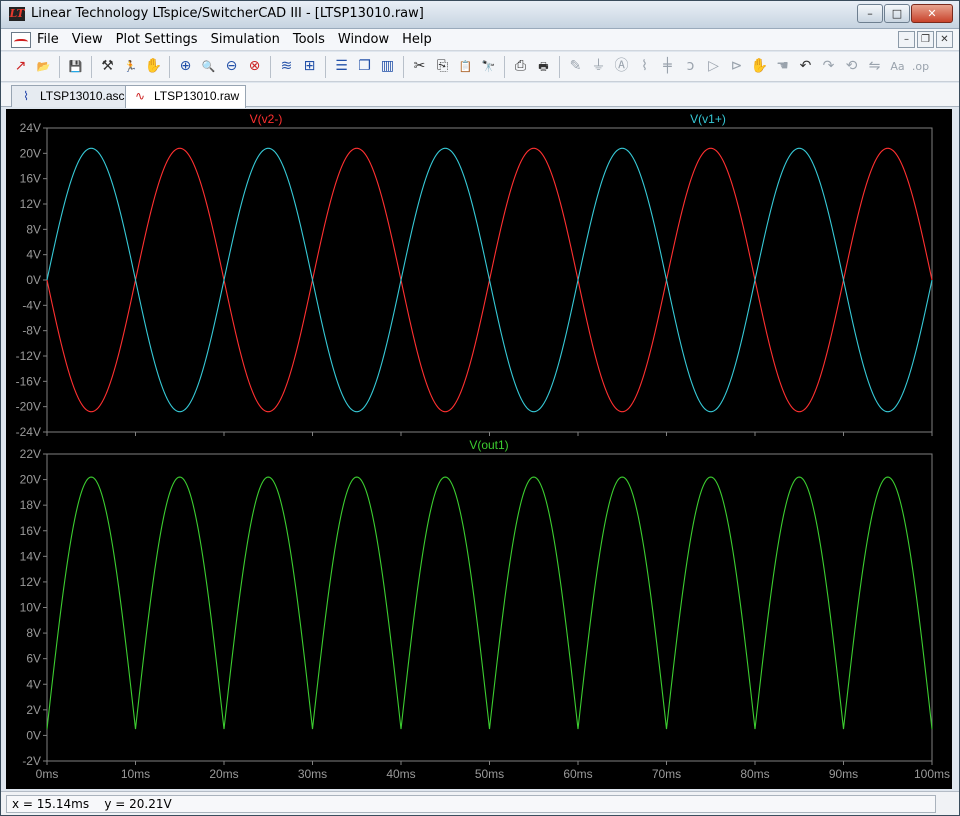 This screenshot has height=816, width=960. What do you see at coordinates (543, 66) in the screenshot?
I see `print-icon: 🖶` at bounding box center [543, 66].